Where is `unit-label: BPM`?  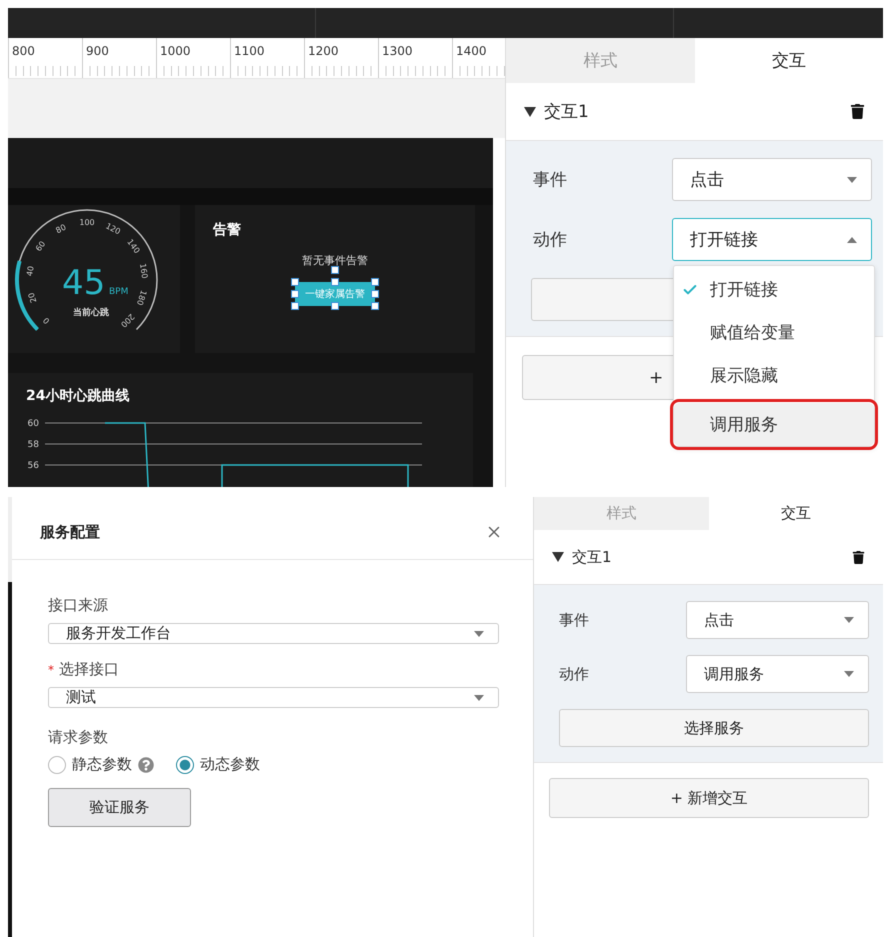 unit-label: BPM is located at coordinates (118, 292).